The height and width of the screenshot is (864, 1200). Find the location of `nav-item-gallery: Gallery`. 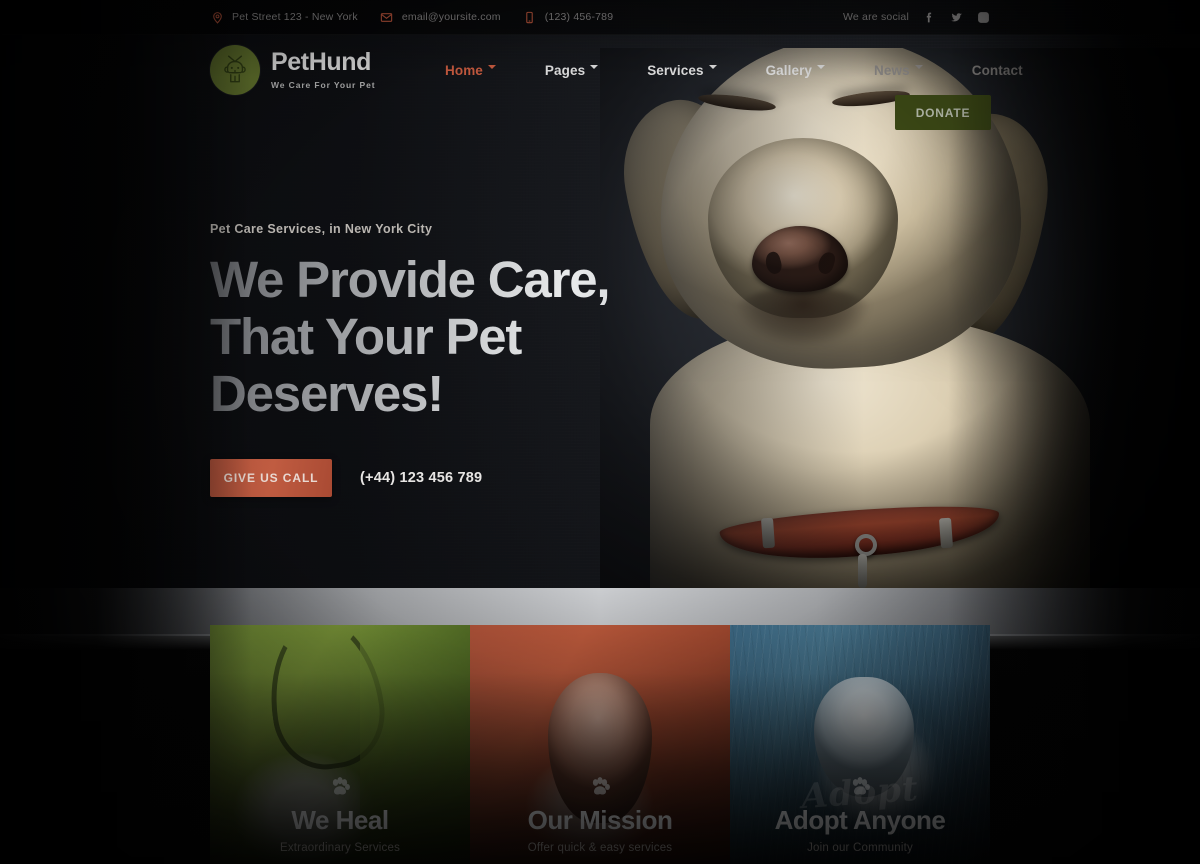

nav-item-gallery: Gallery is located at coordinates (808, 70).